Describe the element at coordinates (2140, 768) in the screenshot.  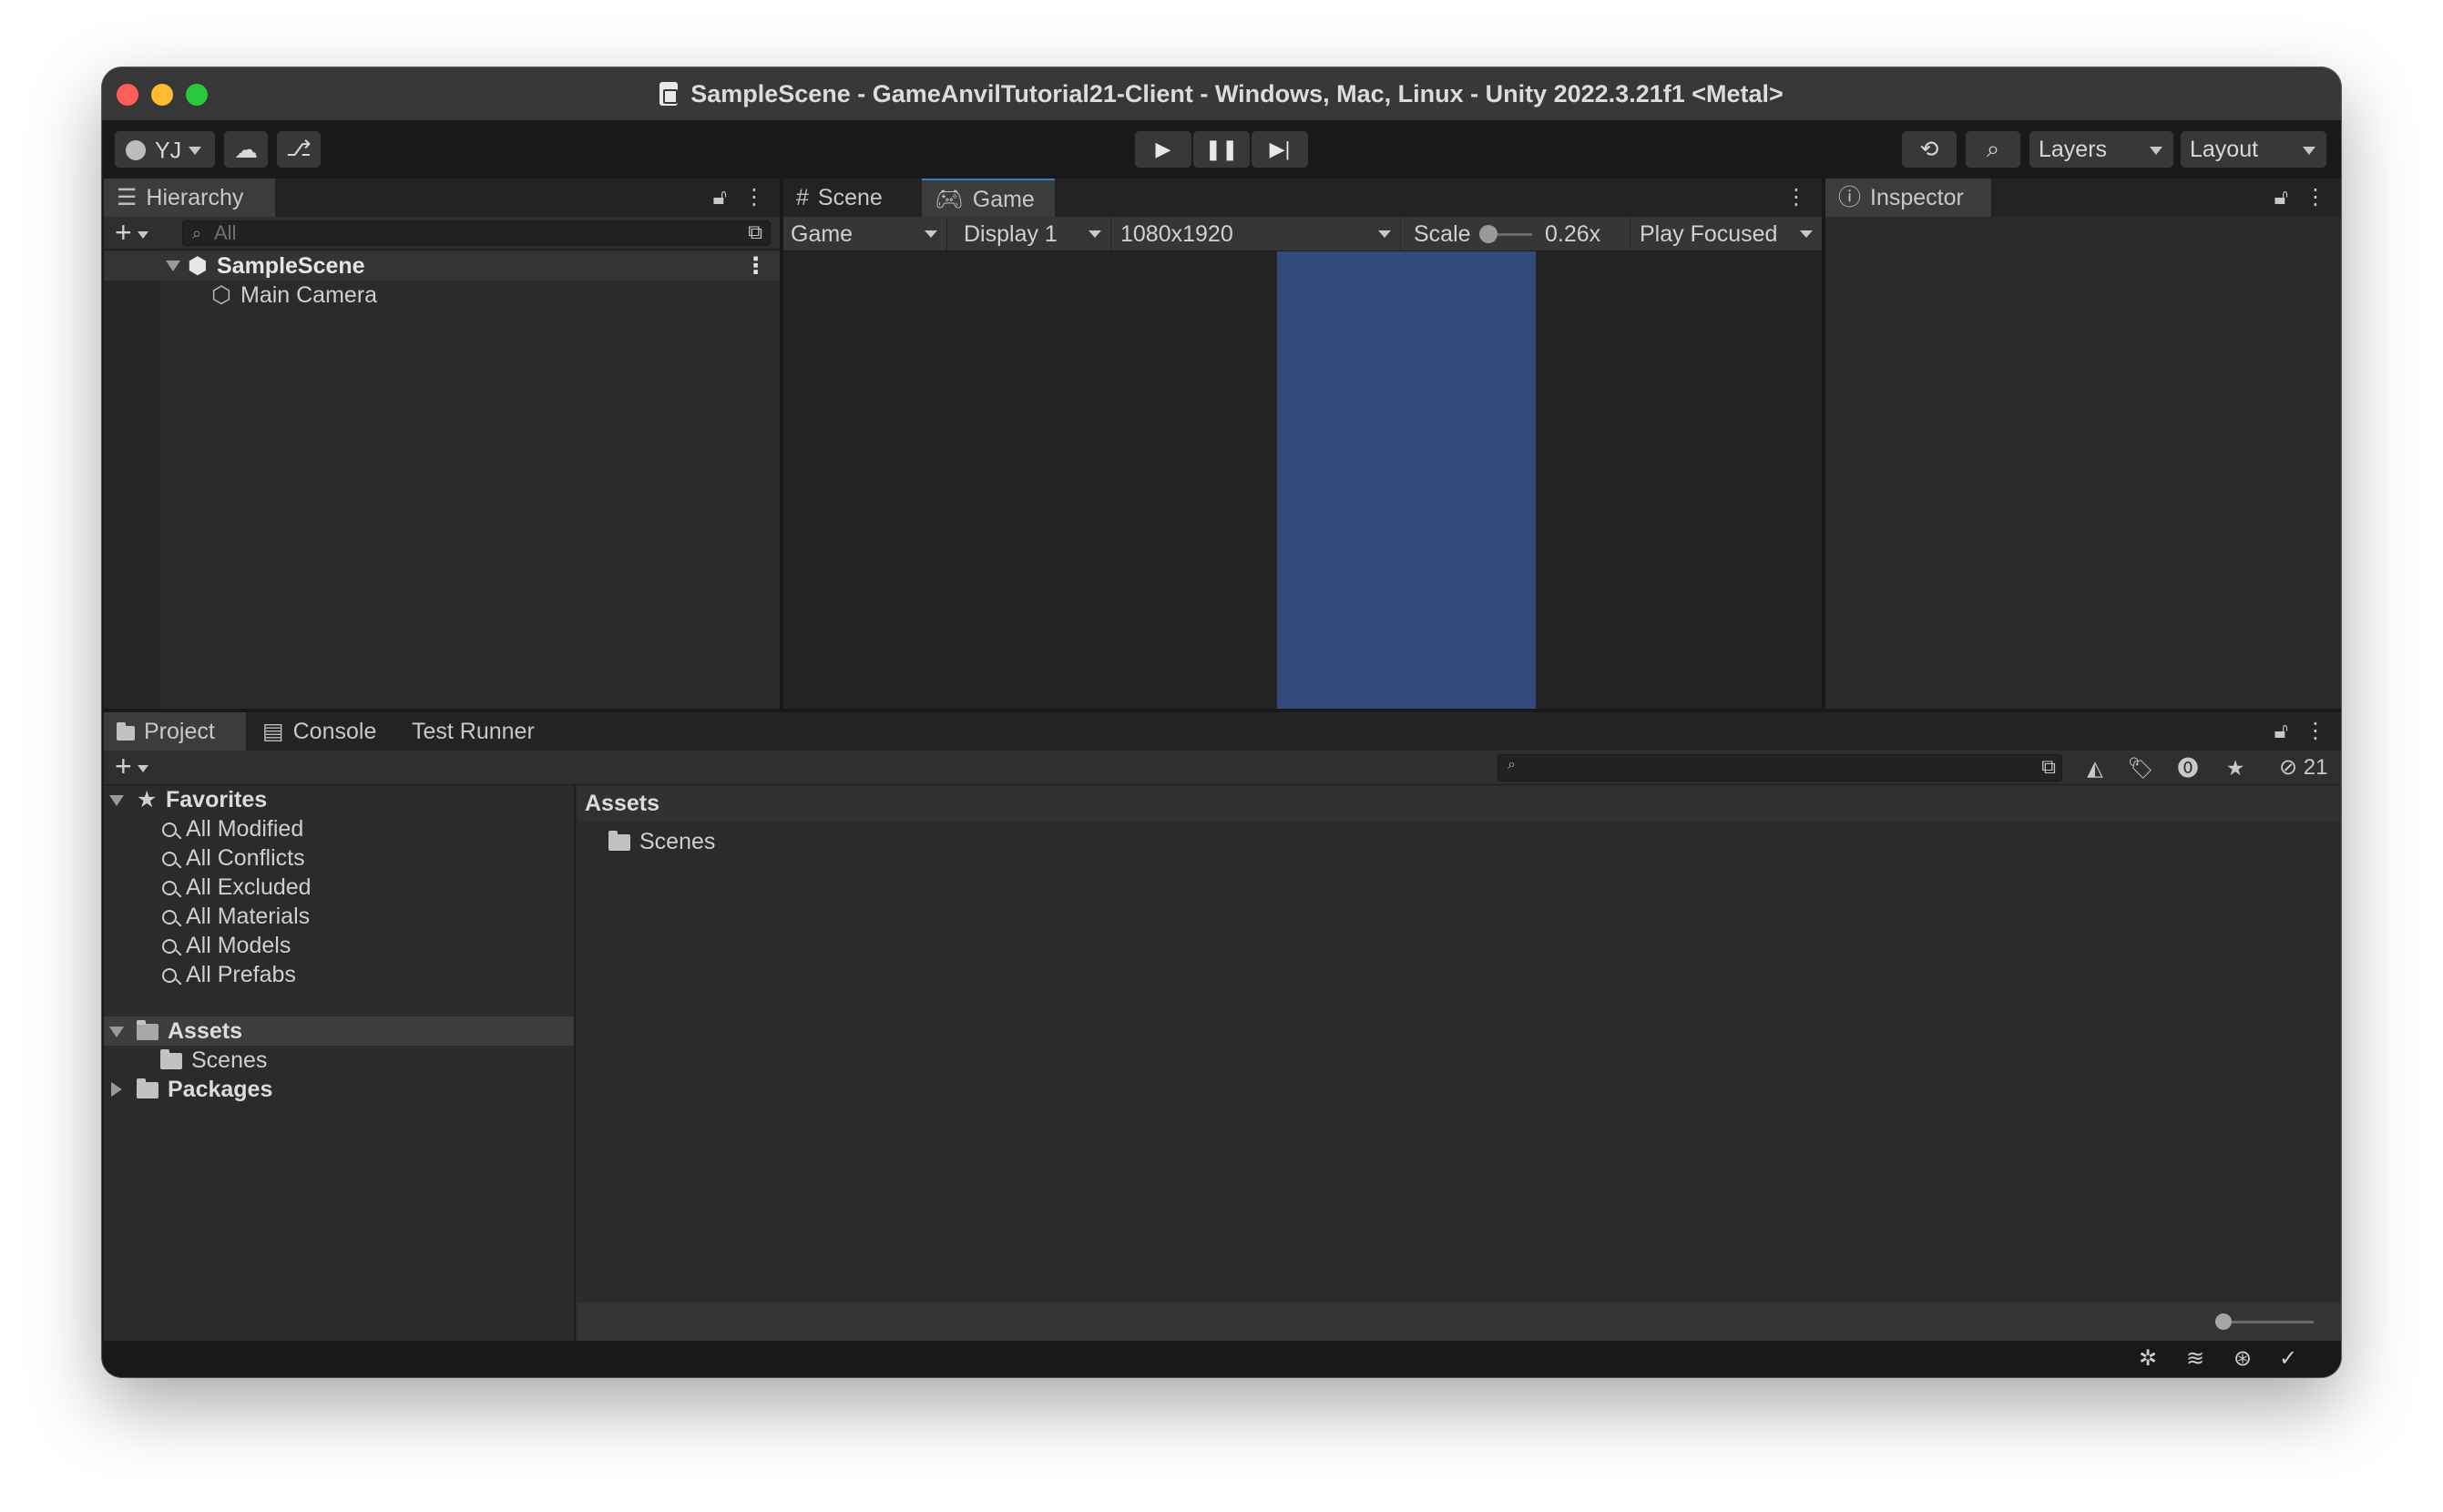
I see `filter-by-label-button: 🏷︎` at that location.